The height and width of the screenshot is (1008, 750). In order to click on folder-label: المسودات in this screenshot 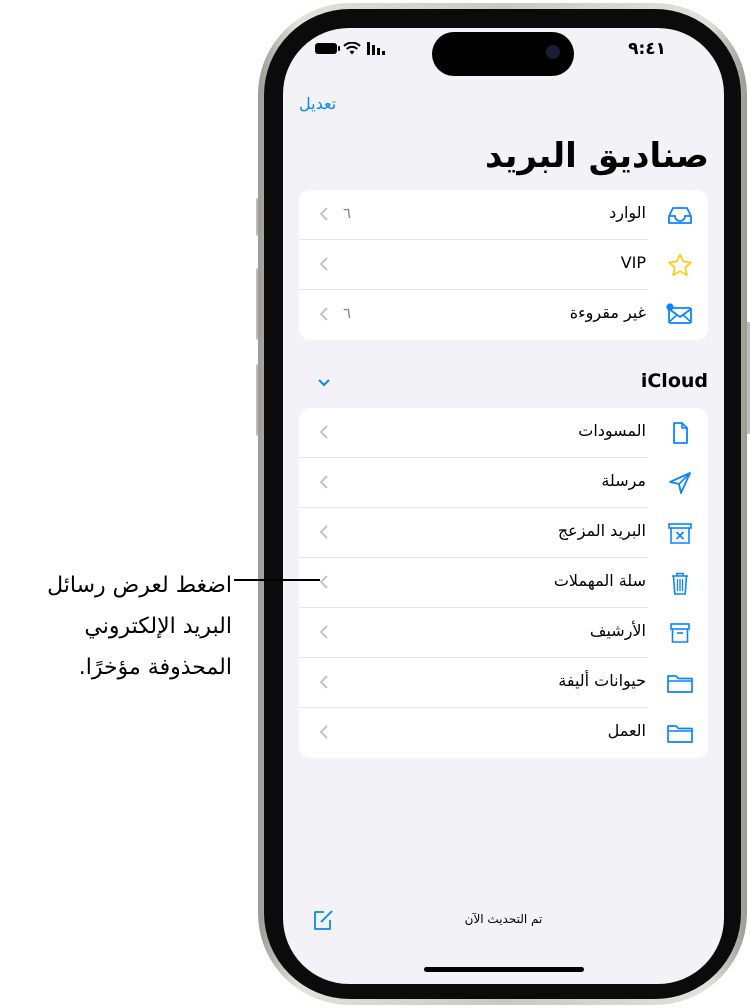, I will do `click(612, 430)`.